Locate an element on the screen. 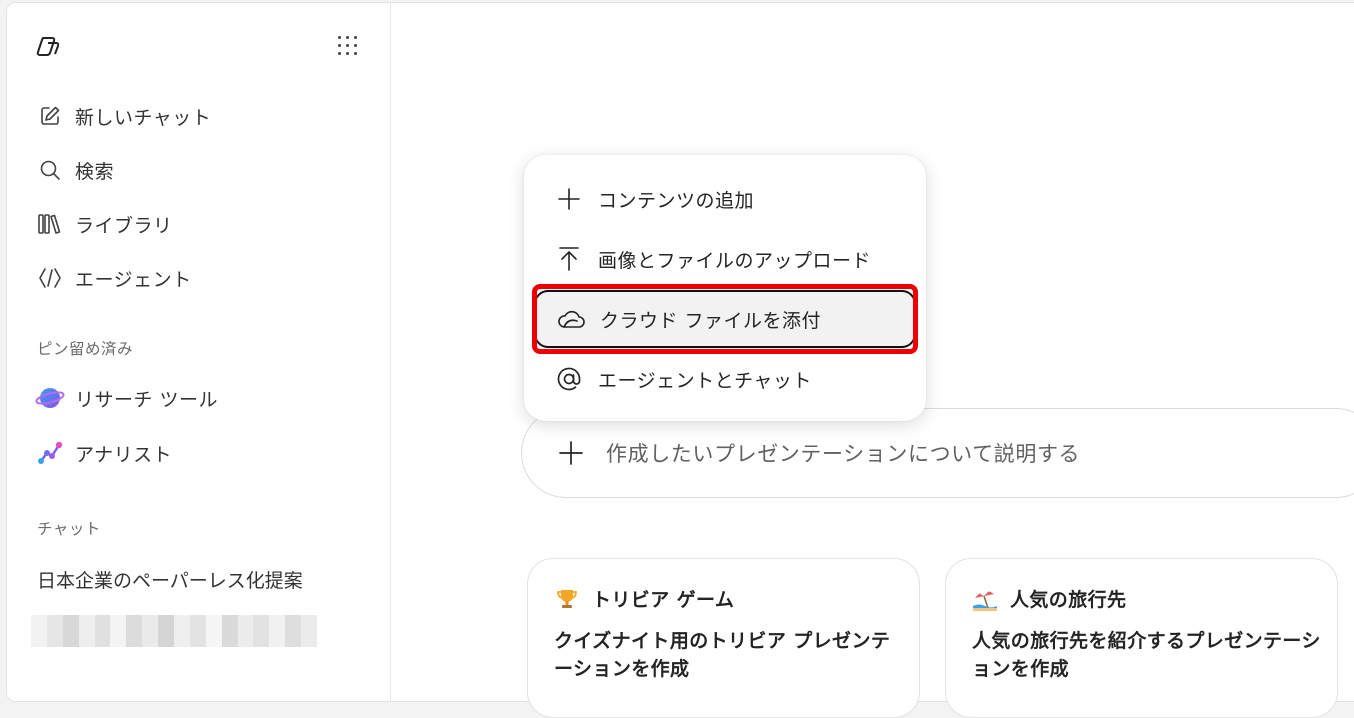 The image size is (1354, 718). nav-label: 検索 is located at coordinates (95, 171).